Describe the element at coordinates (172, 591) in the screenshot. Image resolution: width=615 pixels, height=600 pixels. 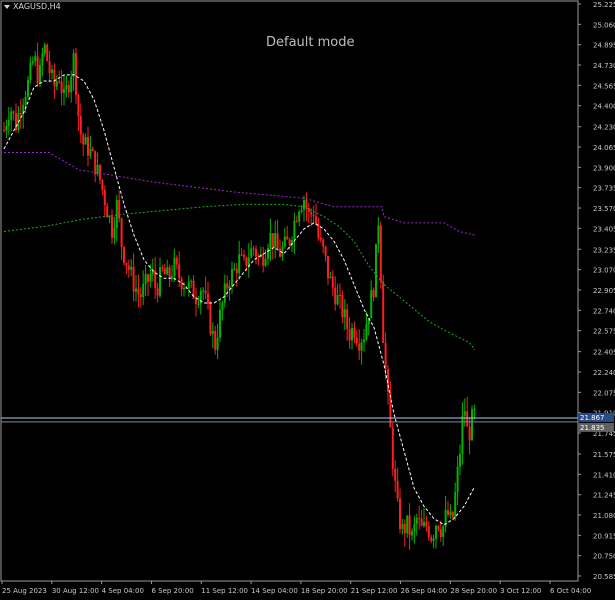
I see `time-axis-label: 6 Sep 20:00` at that location.